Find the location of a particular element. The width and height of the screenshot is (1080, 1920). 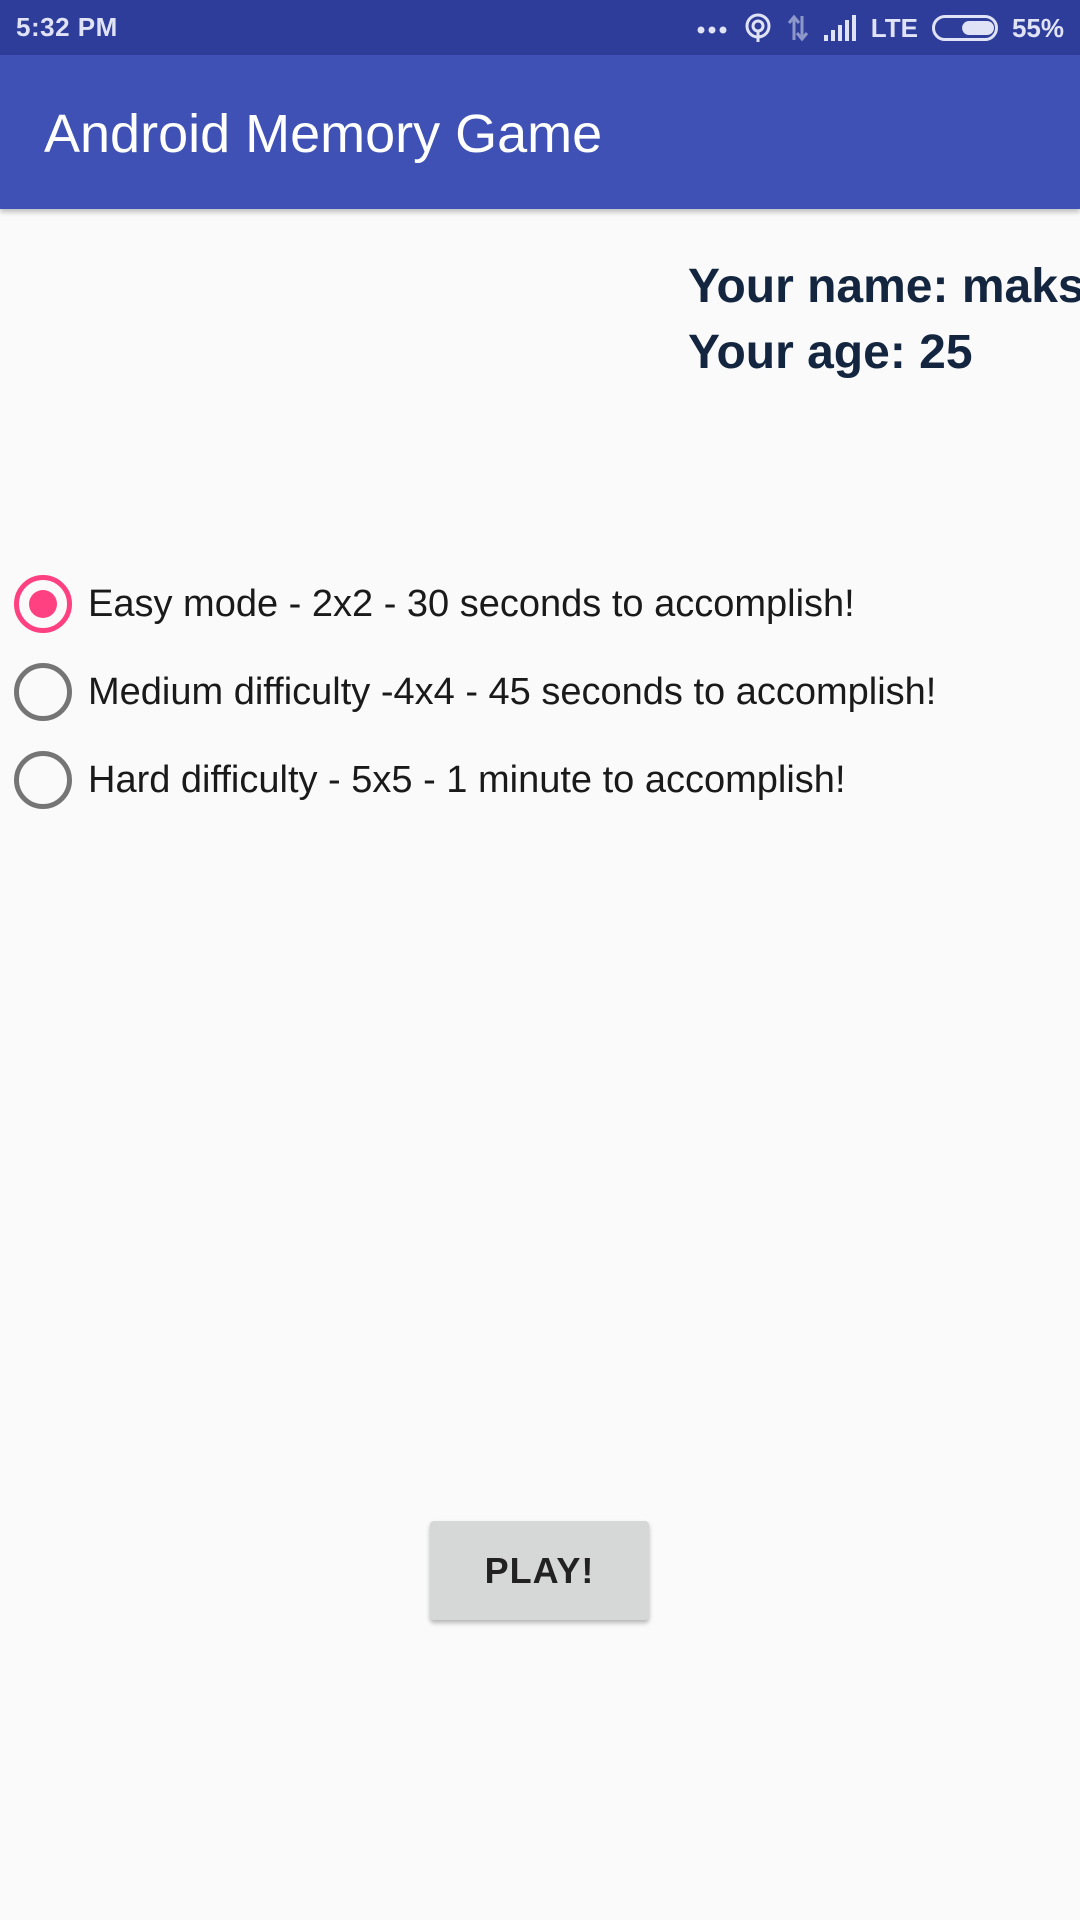

more-dots-icon is located at coordinates (713, 28).